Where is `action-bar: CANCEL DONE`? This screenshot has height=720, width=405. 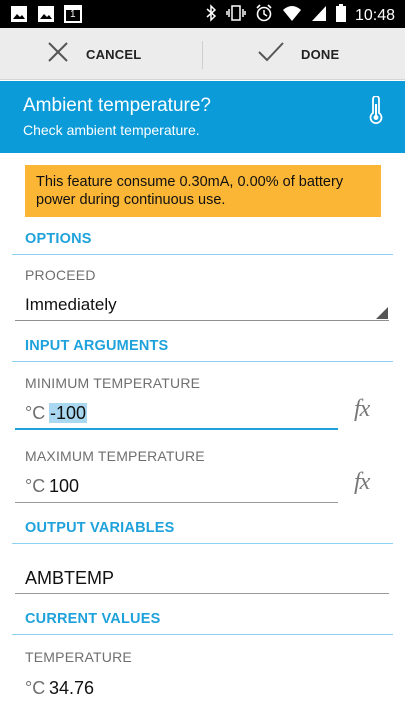
action-bar: CANCEL DONE is located at coordinates (202, 54).